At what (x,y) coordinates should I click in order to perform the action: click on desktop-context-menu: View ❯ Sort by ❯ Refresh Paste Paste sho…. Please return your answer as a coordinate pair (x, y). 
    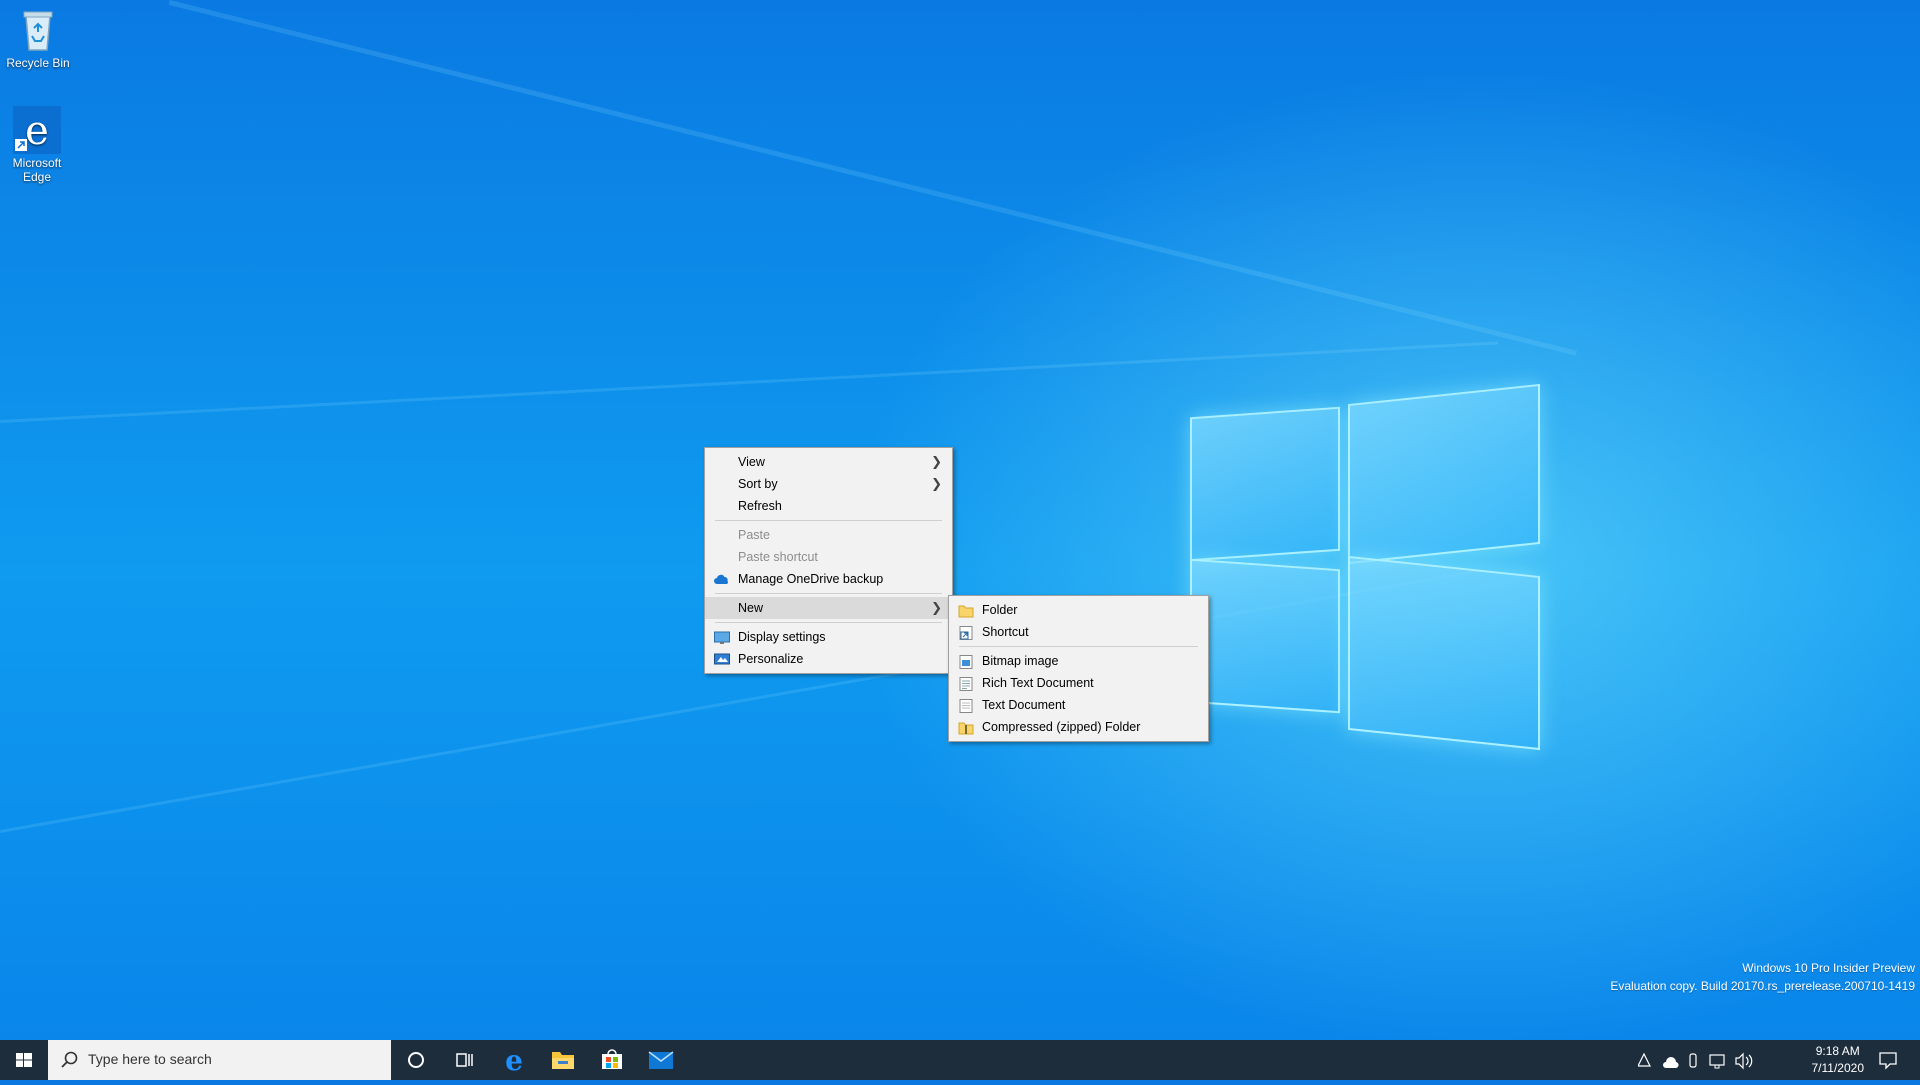
    Looking at the image, I should click on (828, 560).